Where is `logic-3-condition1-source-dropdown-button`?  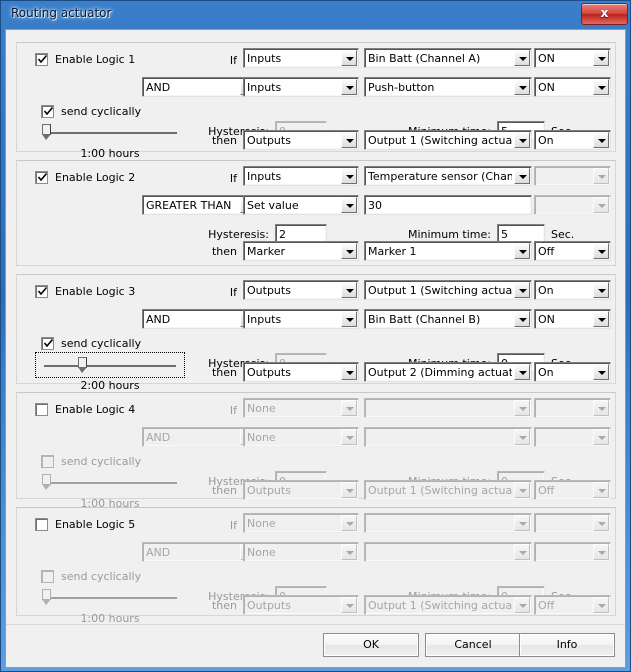
logic-3-condition1-source-dropdown-button is located at coordinates (349, 290).